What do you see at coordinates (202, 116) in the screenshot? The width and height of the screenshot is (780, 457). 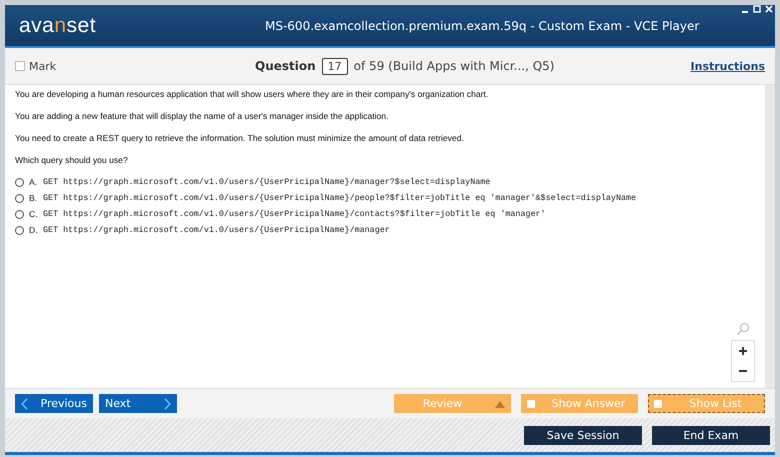 I see `question-text: You are adding a new feature that will display the name of a user's manager inside the application.` at bounding box center [202, 116].